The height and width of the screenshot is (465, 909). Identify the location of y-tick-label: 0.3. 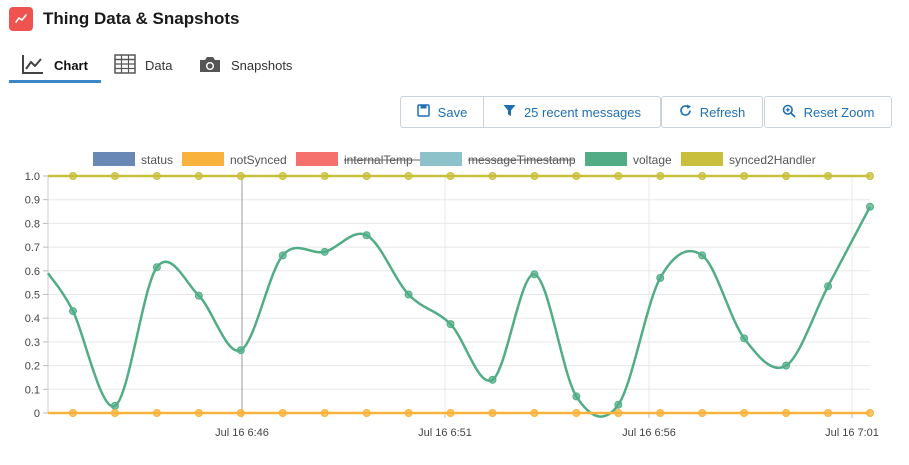
(32, 343).